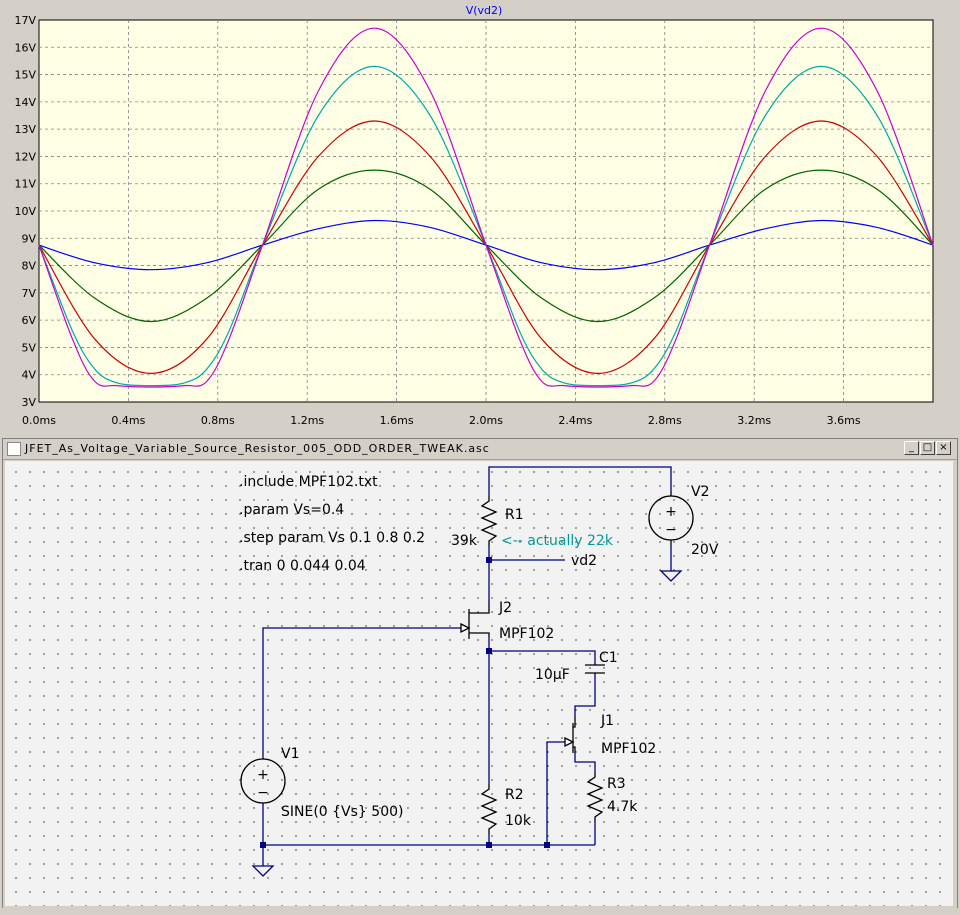 The image size is (960, 915). I want to click on junction-j1-gate-bus, so click(547, 845).